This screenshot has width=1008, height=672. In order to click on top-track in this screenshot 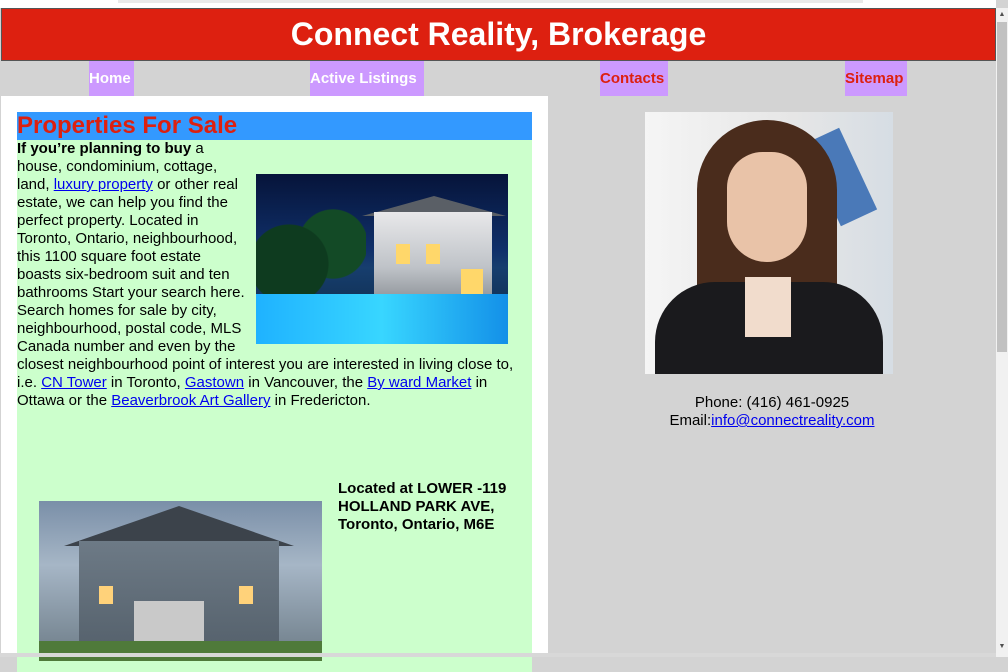, I will do `click(490, 1)`.